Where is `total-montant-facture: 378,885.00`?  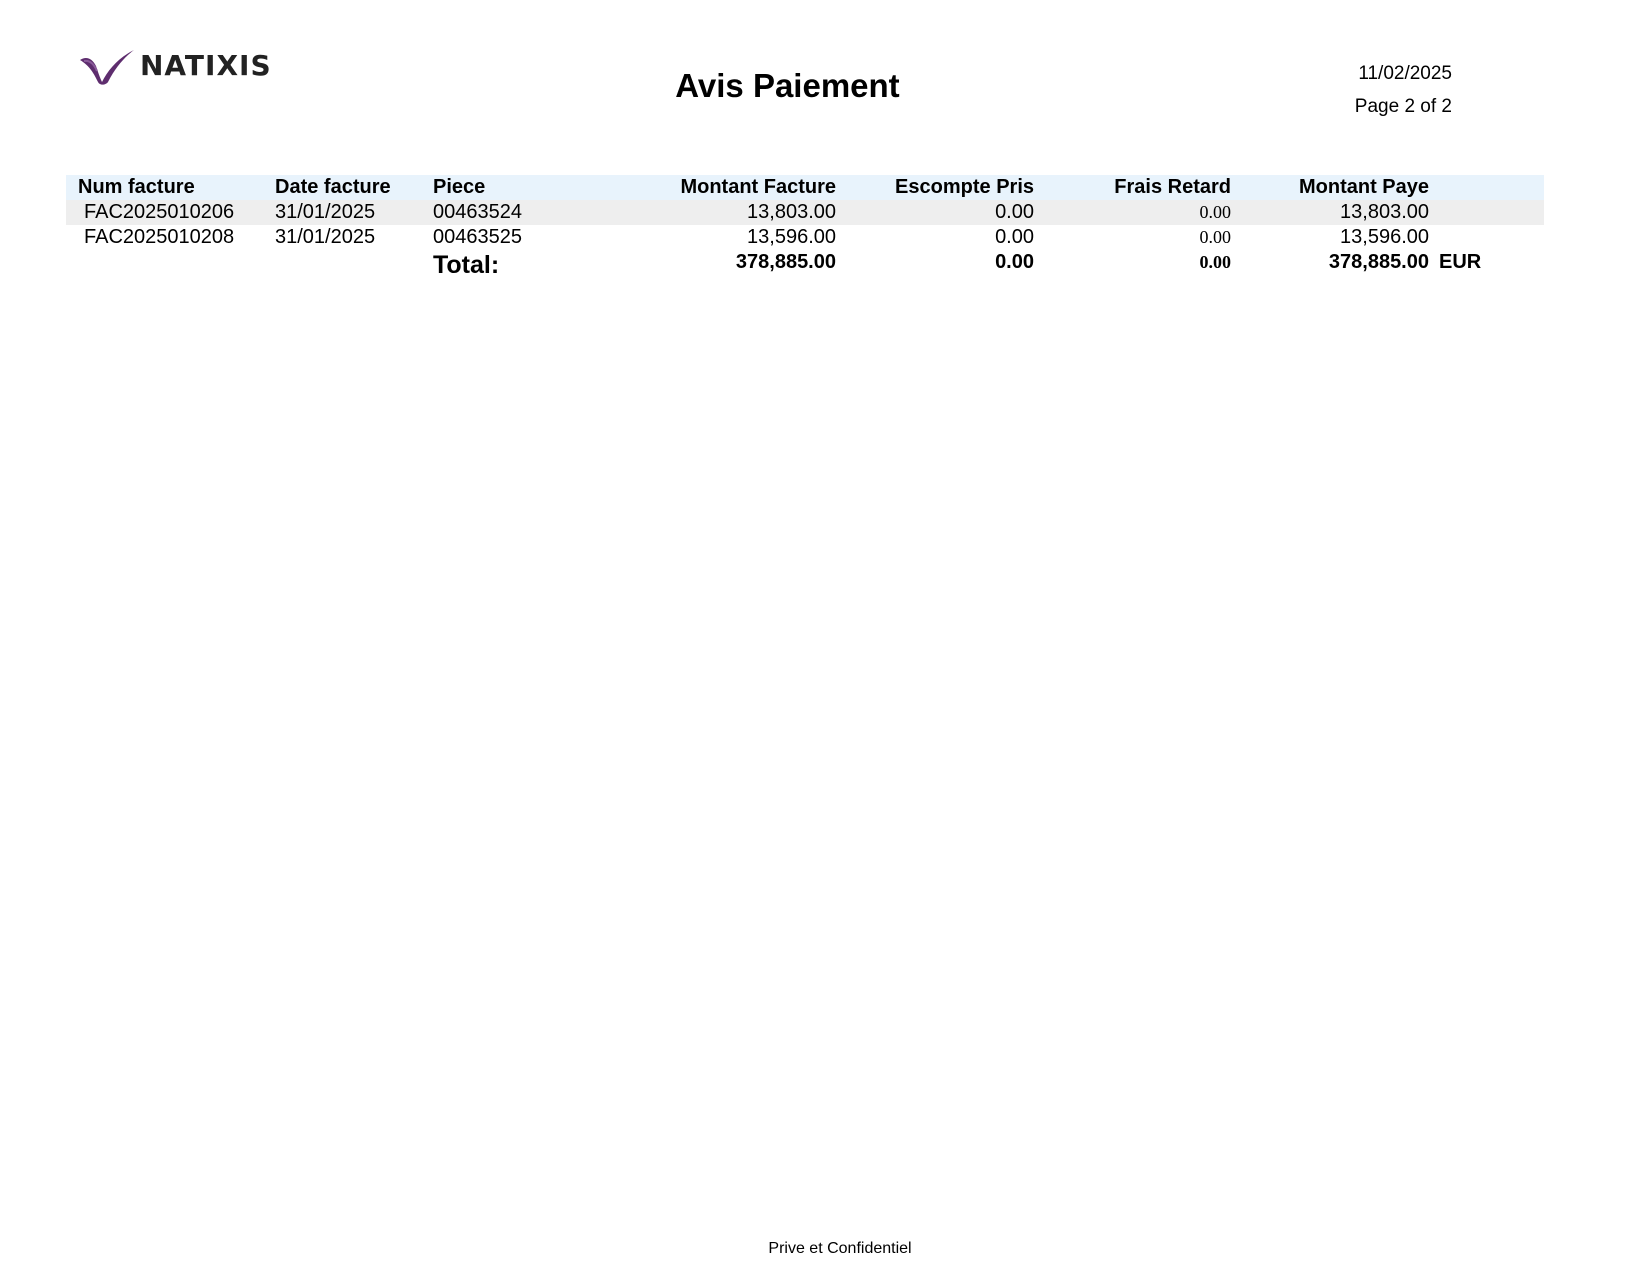
total-montant-facture: 378,885.00 is located at coordinates (785, 262).